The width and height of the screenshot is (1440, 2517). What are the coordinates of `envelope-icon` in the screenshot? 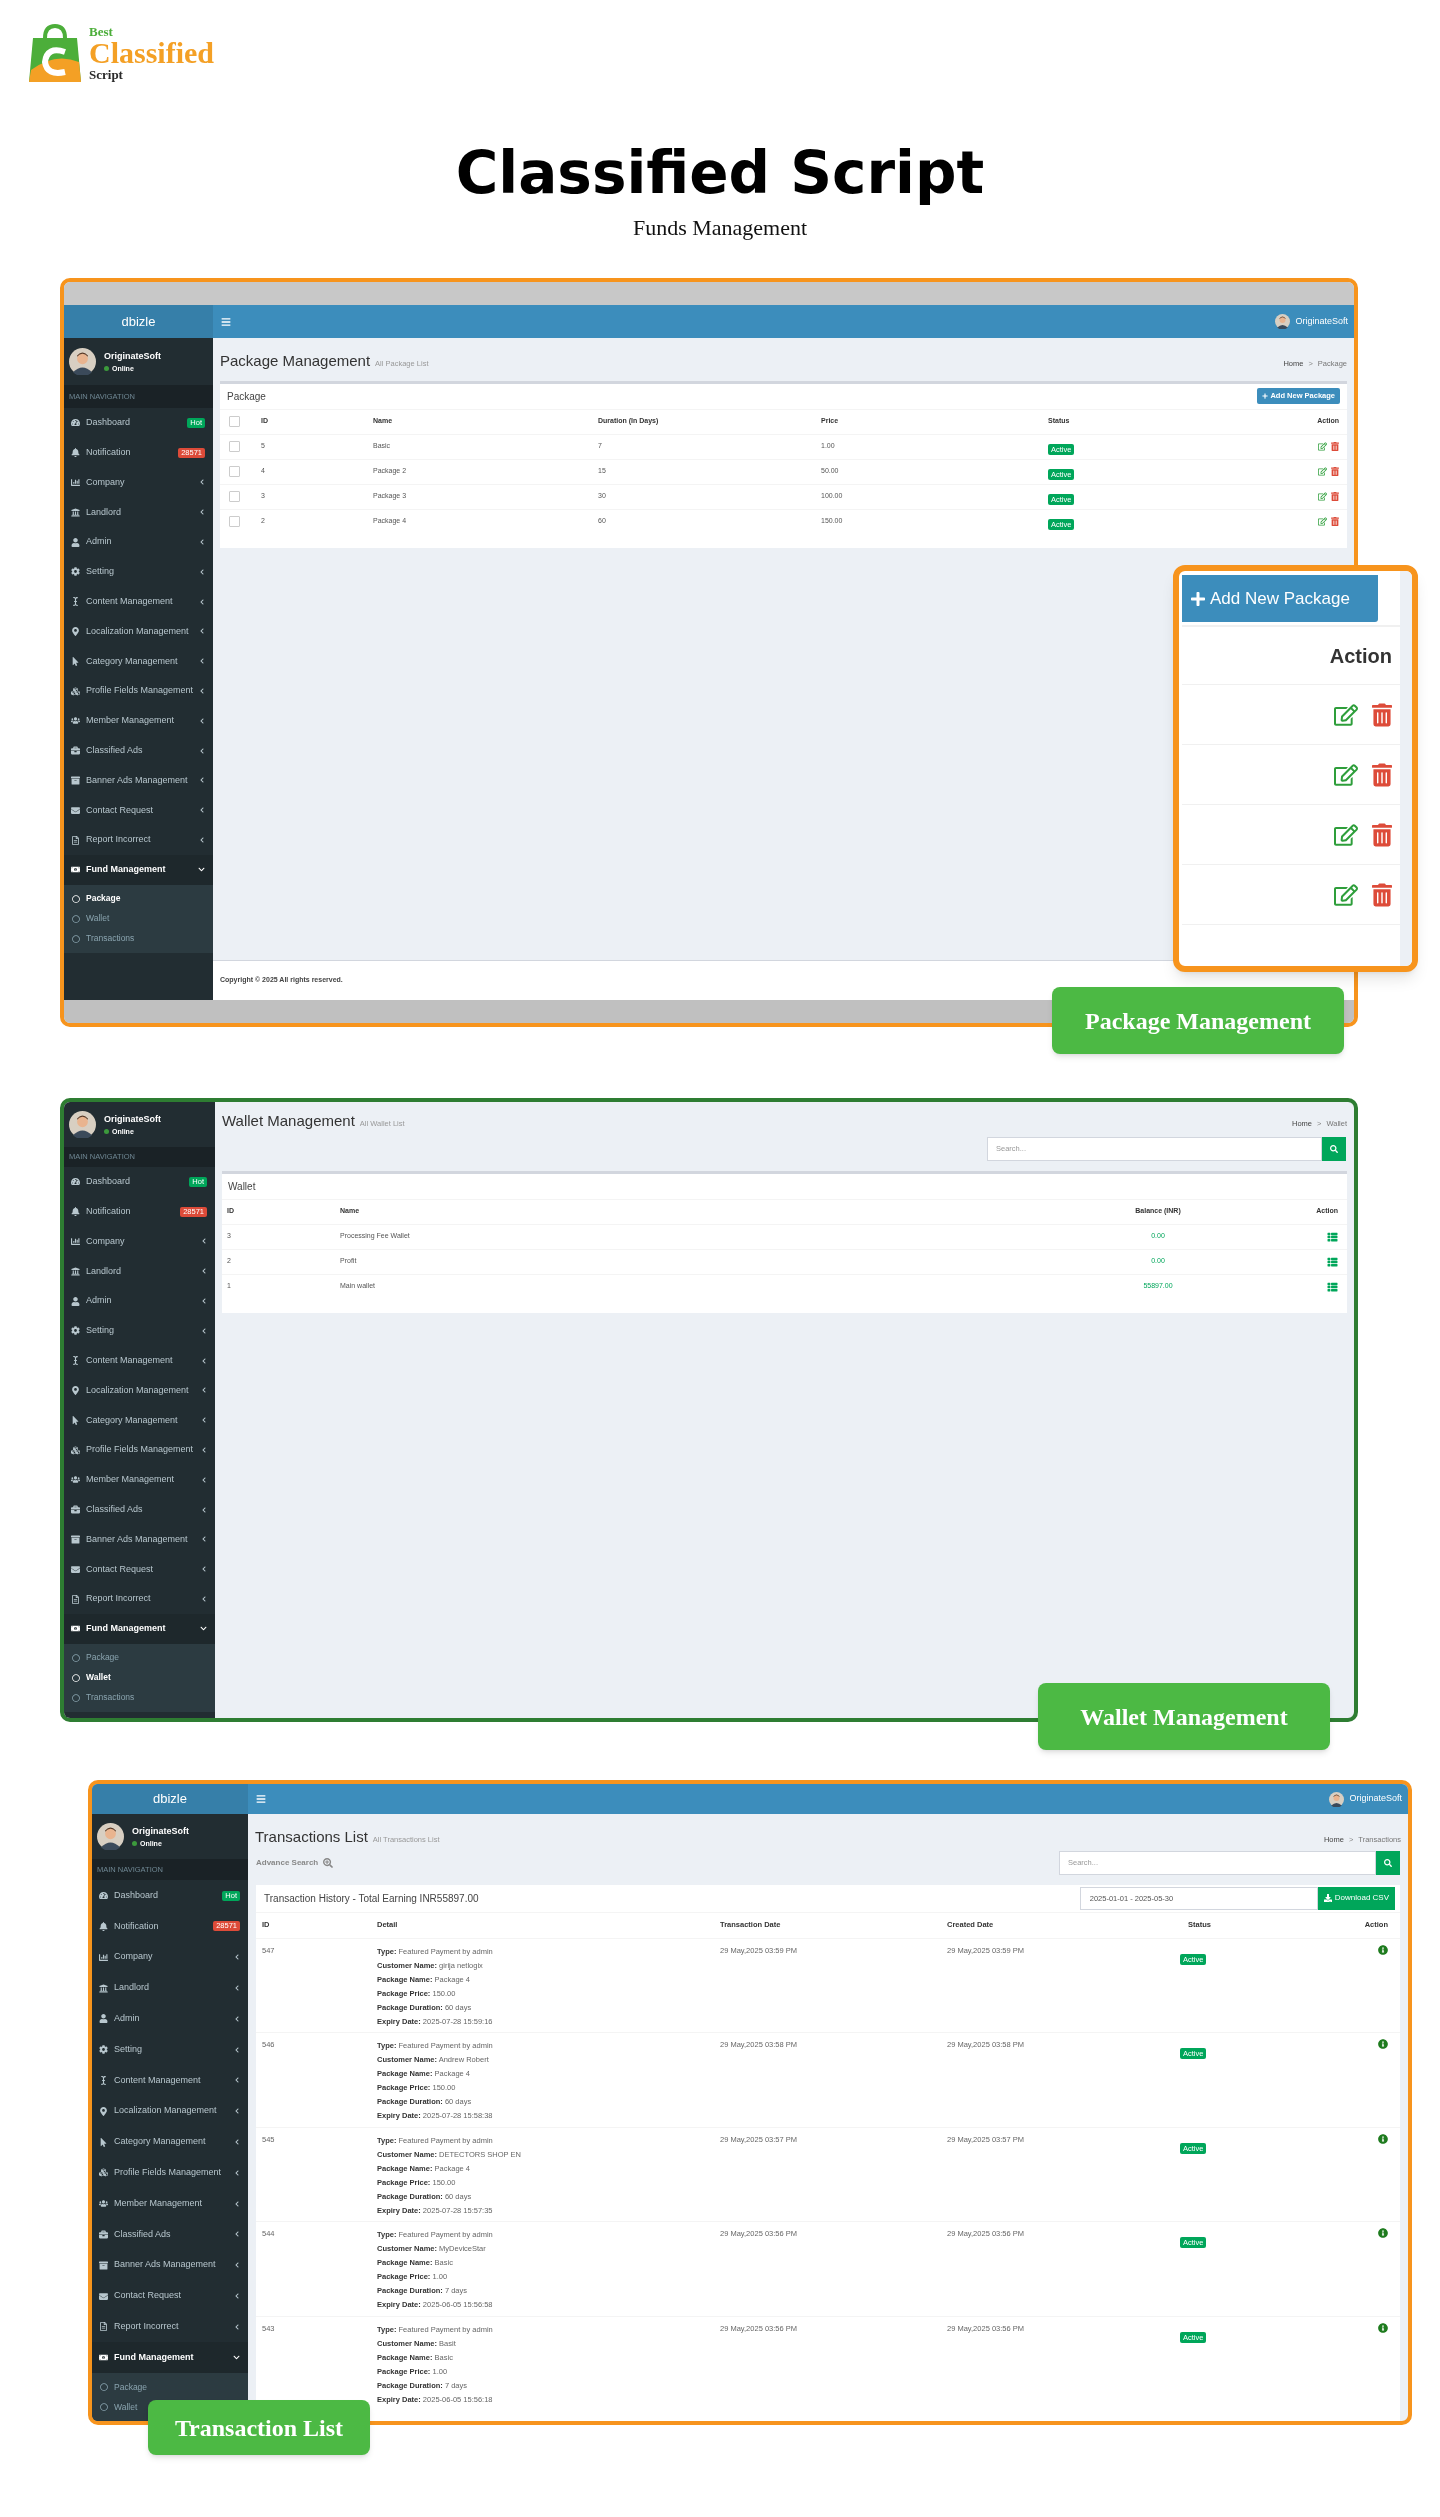 It's located at (103, 2296).